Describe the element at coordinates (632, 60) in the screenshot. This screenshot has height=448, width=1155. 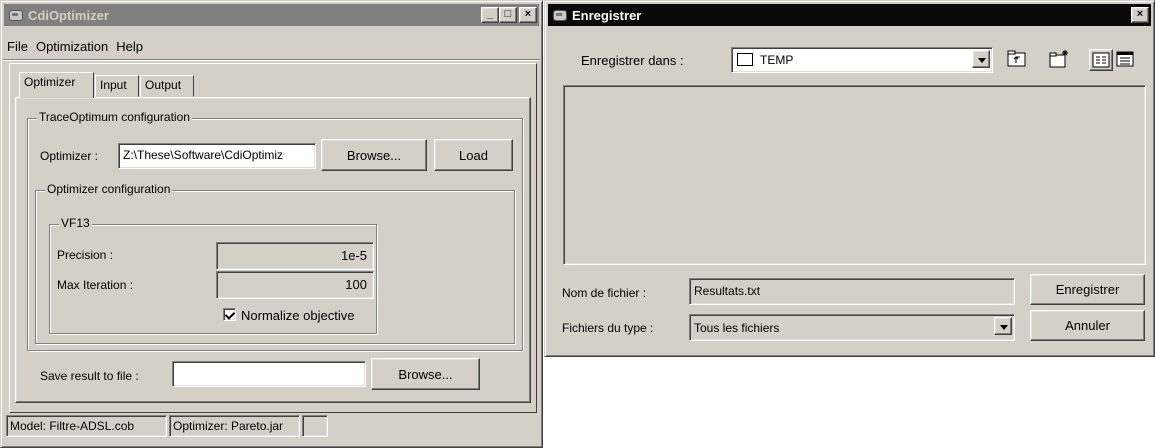
I see `save-in-label: Enregistrer dans :` at that location.